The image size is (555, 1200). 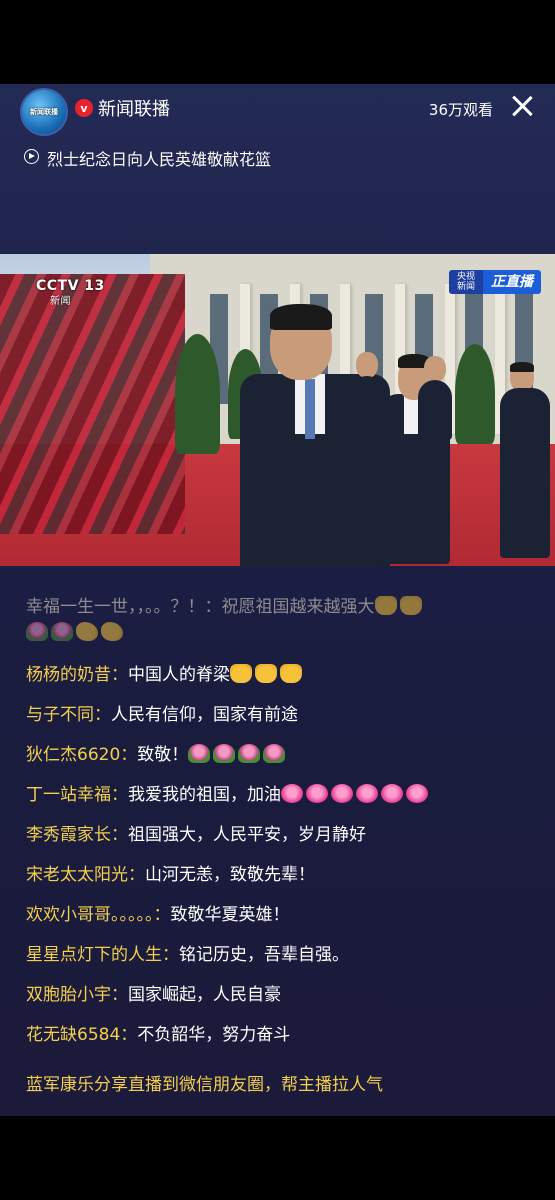 I want to click on comment-row: 杨杨的奶昔：中国人的脊梁, so click(x=165, y=672).